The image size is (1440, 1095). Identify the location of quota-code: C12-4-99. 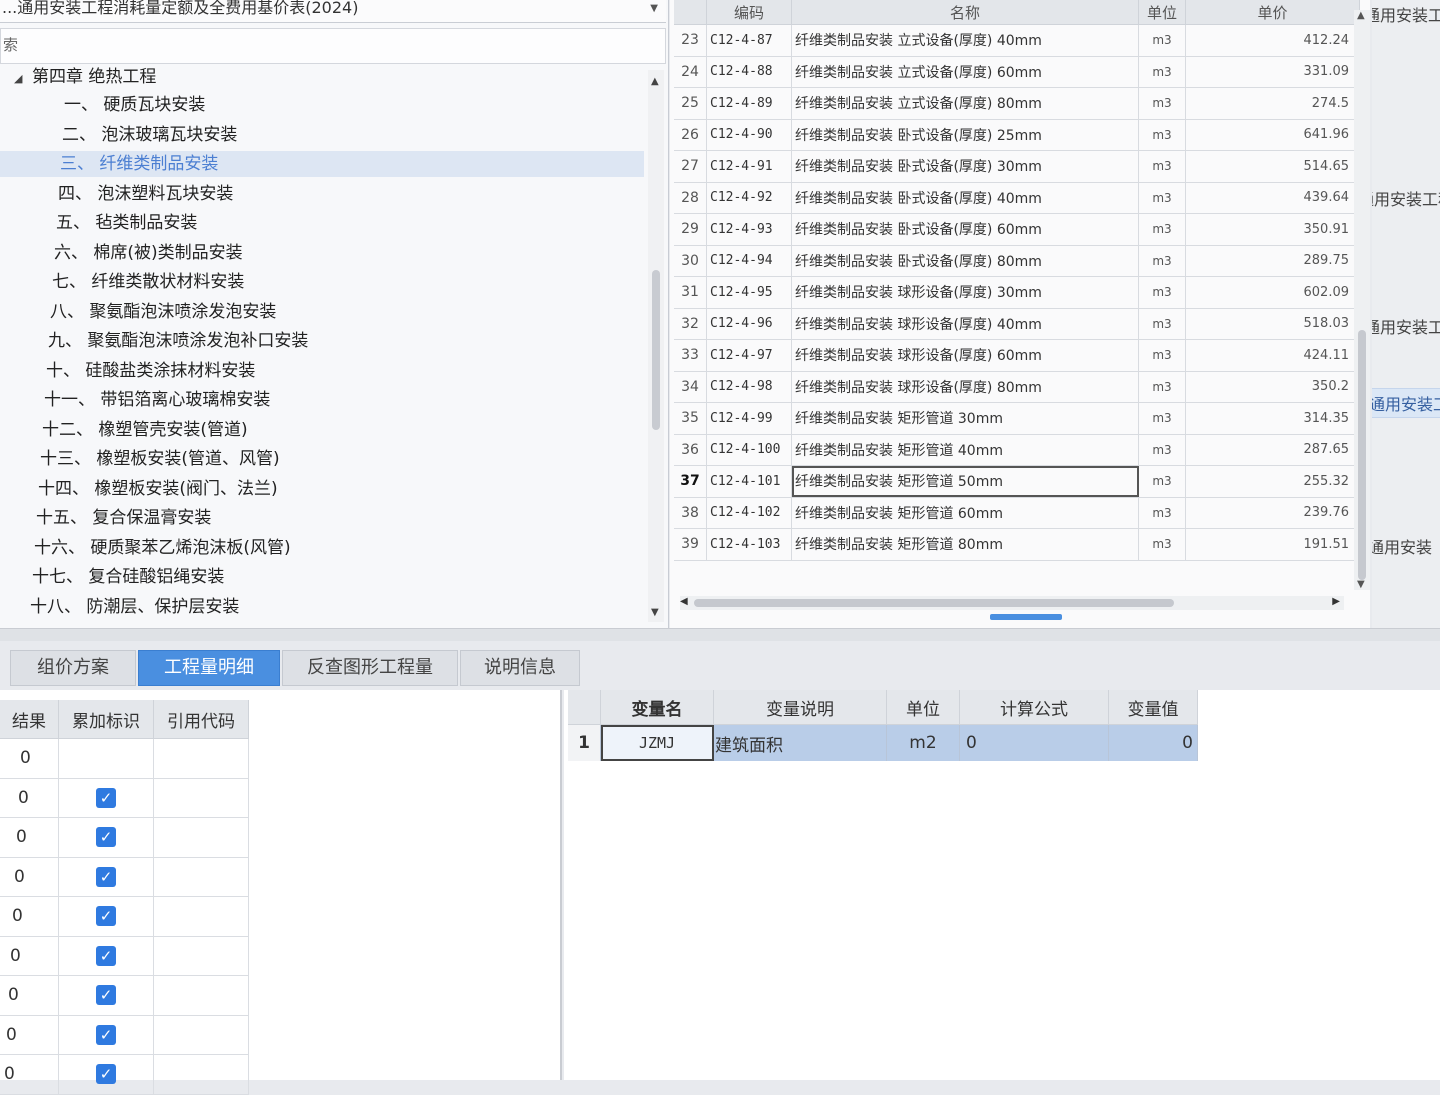
(749, 418).